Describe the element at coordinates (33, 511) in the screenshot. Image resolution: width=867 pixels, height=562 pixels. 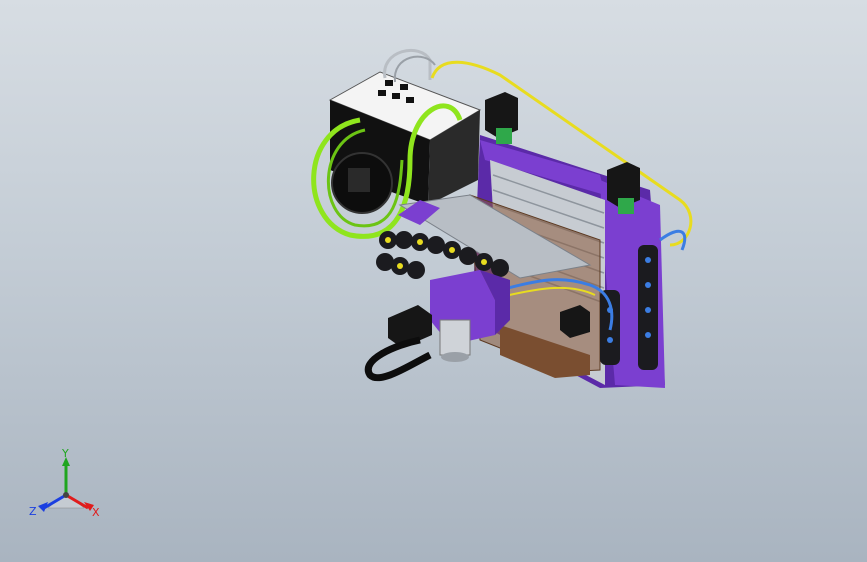
I see `z-axis-label: Z` at that location.